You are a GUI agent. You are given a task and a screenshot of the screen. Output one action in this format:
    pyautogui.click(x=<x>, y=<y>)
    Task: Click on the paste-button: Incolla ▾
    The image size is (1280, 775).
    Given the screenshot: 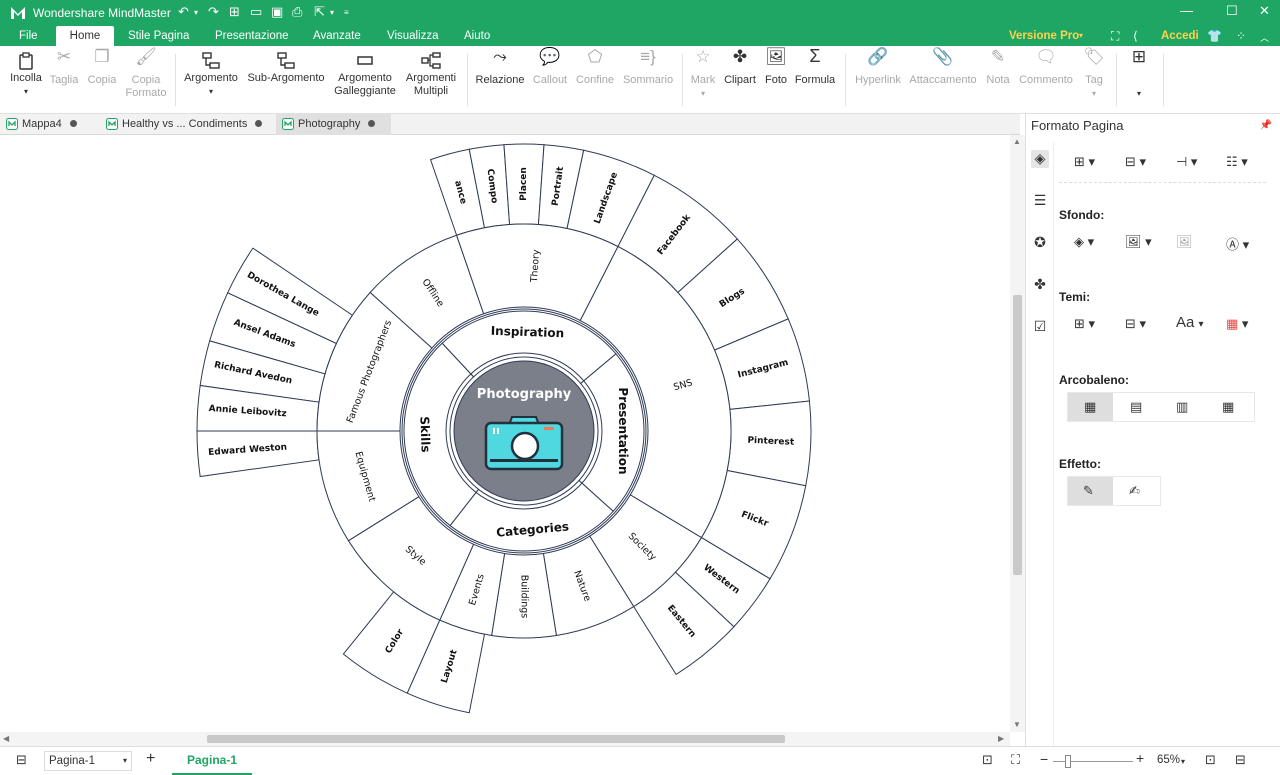 What is the action you would take?
    pyautogui.click(x=26, y=74)
    